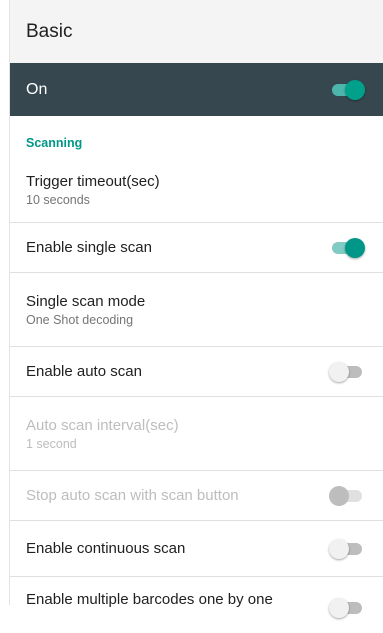 The width and height of the screenshot is (383, 633). I want to click on item-summary: 10 seconds, so click(58, 200).